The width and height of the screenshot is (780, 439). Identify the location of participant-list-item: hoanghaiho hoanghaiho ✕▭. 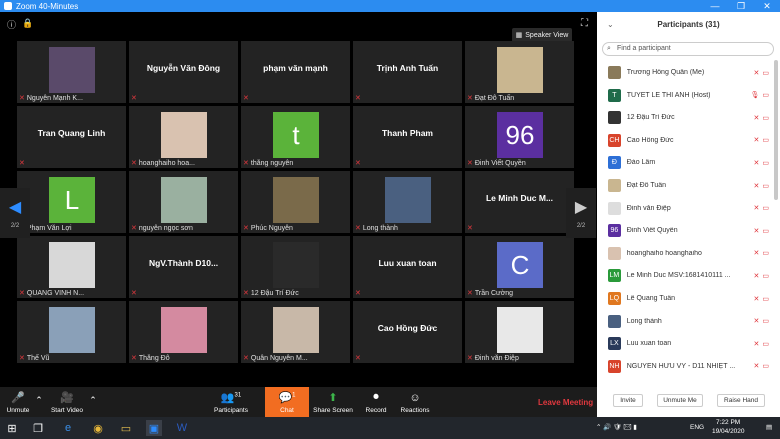
(684, 253).